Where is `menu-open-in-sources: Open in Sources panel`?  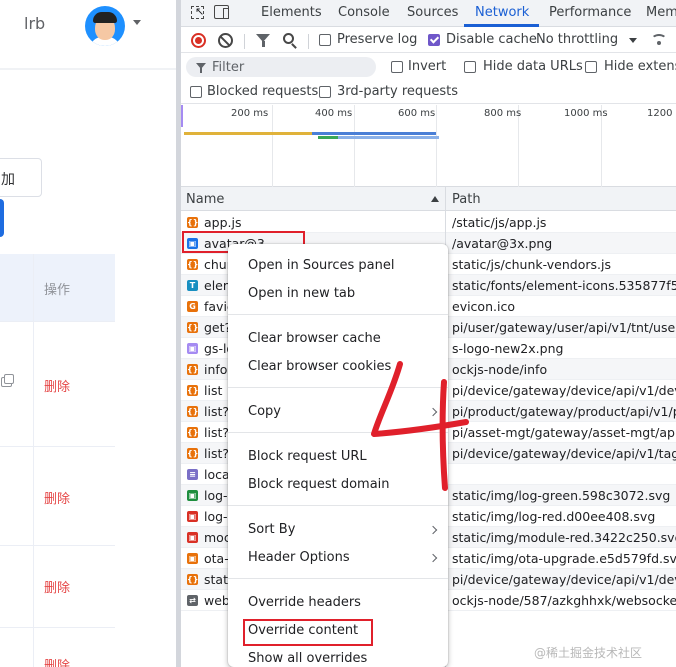 menu-open-in-sources: Open in Sources panel is located at coordinates (321, 265).